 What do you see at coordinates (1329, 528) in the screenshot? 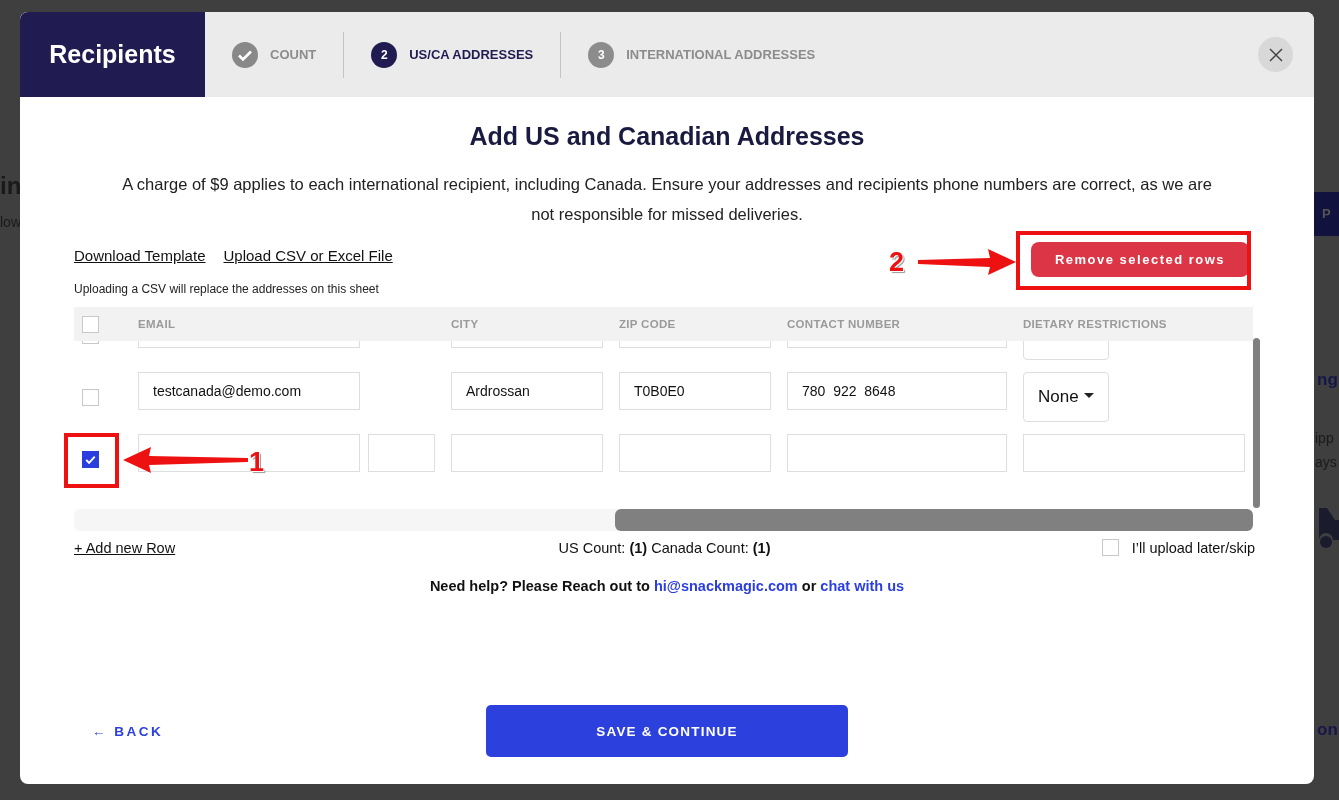
I see `car-icon` at bounding box center [1329, 528].